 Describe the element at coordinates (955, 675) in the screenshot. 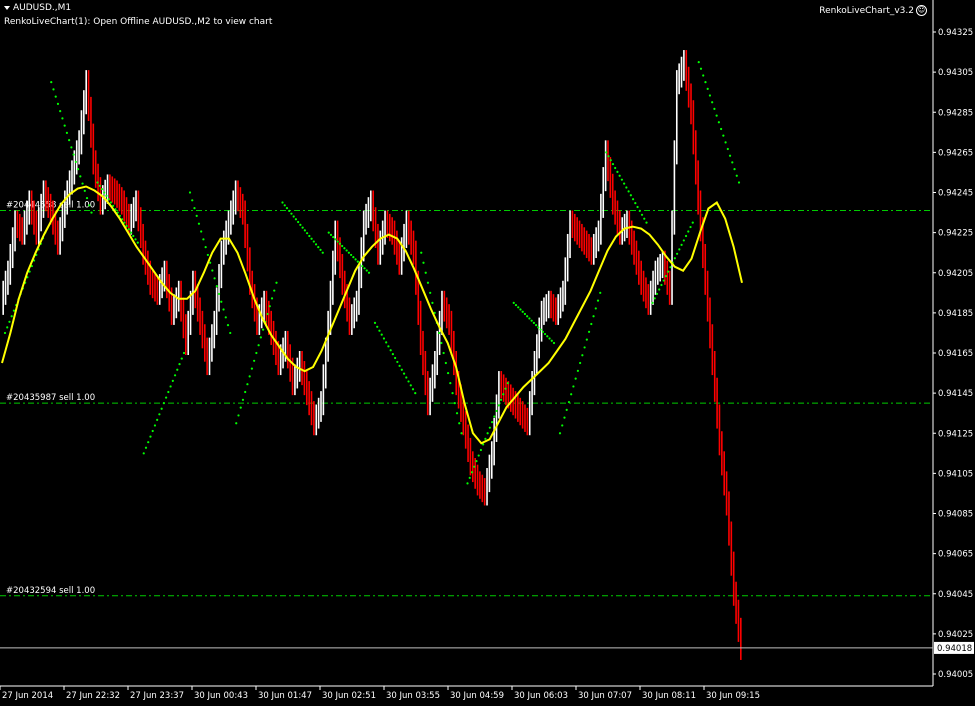

I see `y-tick-label: 0.94005` at that location.